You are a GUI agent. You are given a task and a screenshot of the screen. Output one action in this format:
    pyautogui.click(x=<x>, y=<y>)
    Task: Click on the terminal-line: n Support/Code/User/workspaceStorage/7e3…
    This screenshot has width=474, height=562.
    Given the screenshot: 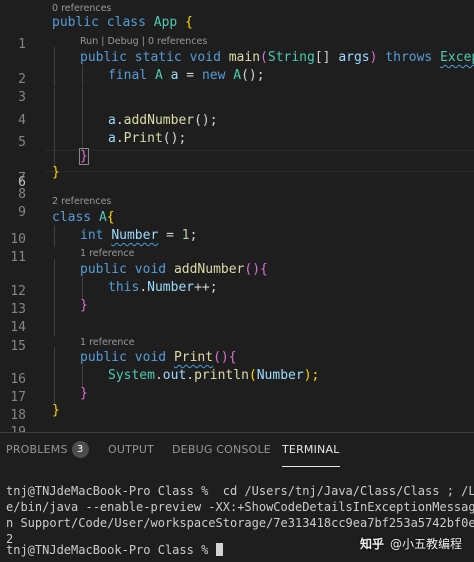 What is the action you would take?
    pyautogui.click(x=240, y=523)
    